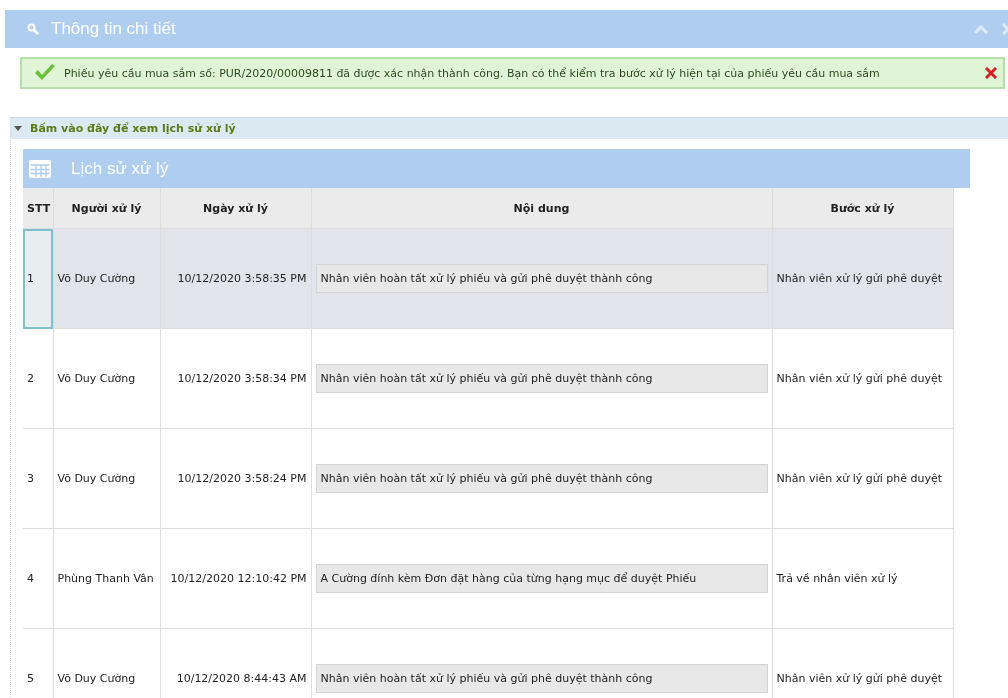 The image size is (1008, 698). What do you see at coordinates (45, 73) in the screenshot?
I see `checkmark-icon` at bounding box center [45, 73].